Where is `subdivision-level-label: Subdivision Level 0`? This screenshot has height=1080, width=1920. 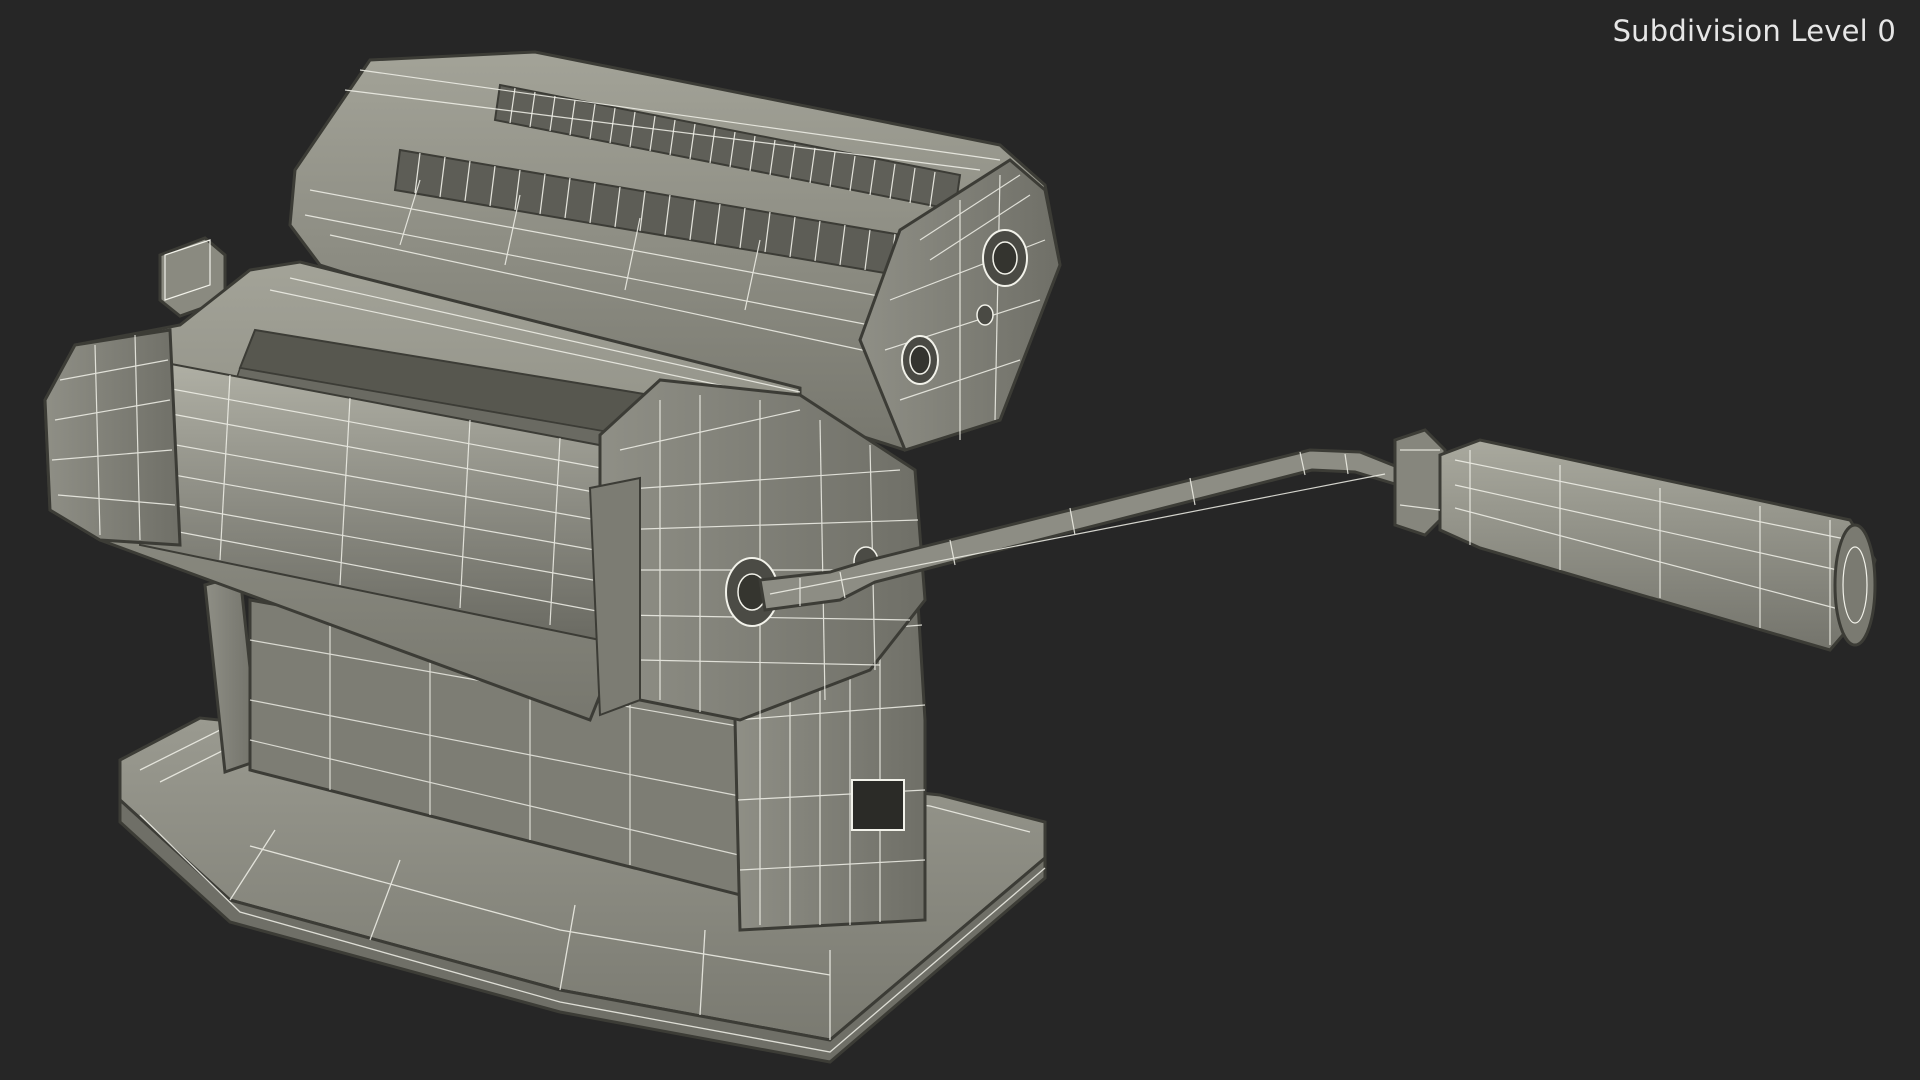 subdivision-level-label: Subdivision Level 0 is located at coordinates (1754, 31).